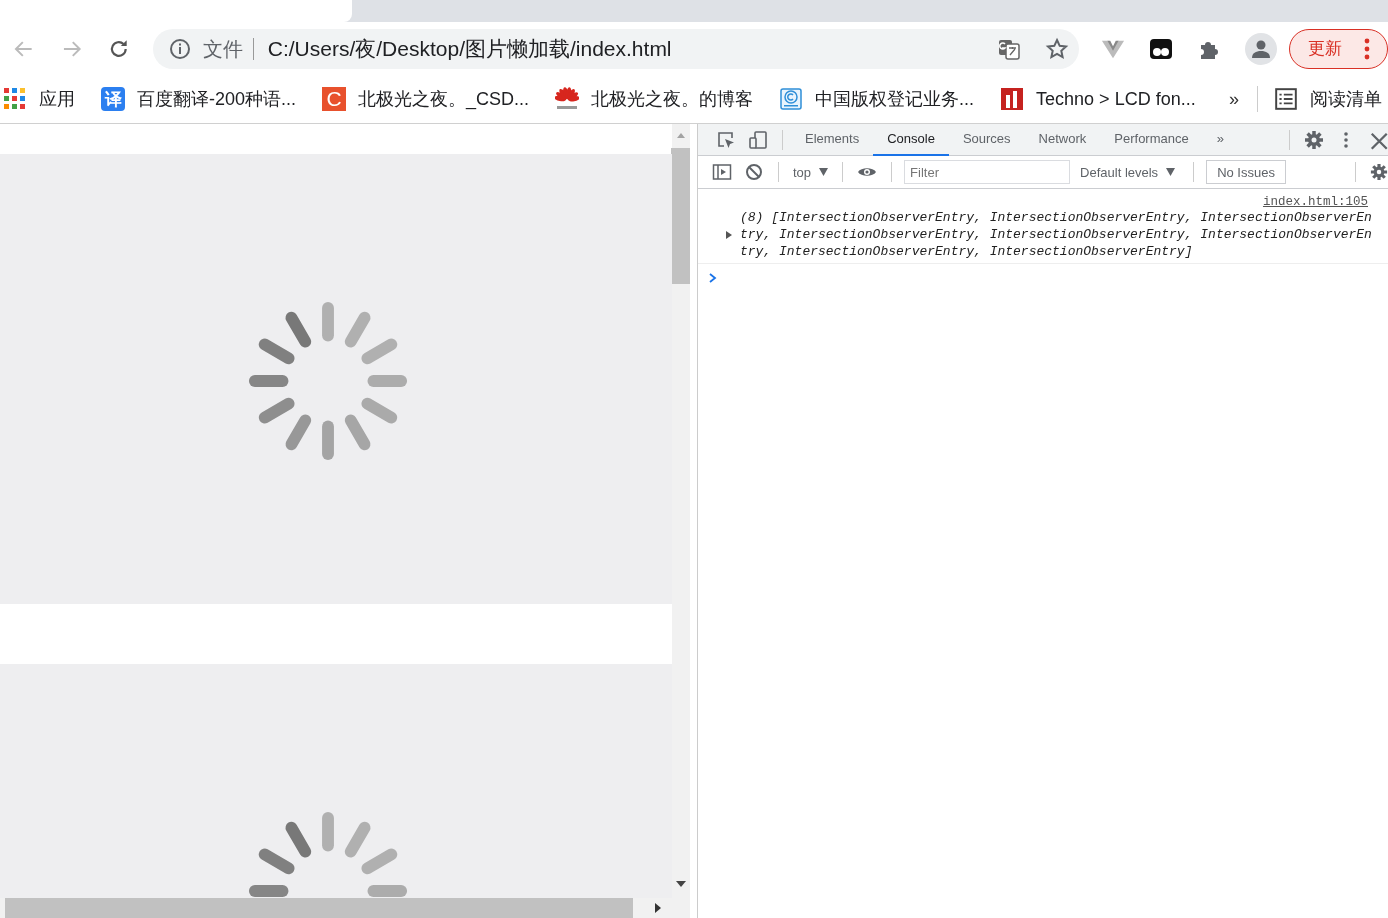 Image resolution: width=1388 pixels, height=918 pixels. I want to click on dots-extension-icon, so click(1161, 48).